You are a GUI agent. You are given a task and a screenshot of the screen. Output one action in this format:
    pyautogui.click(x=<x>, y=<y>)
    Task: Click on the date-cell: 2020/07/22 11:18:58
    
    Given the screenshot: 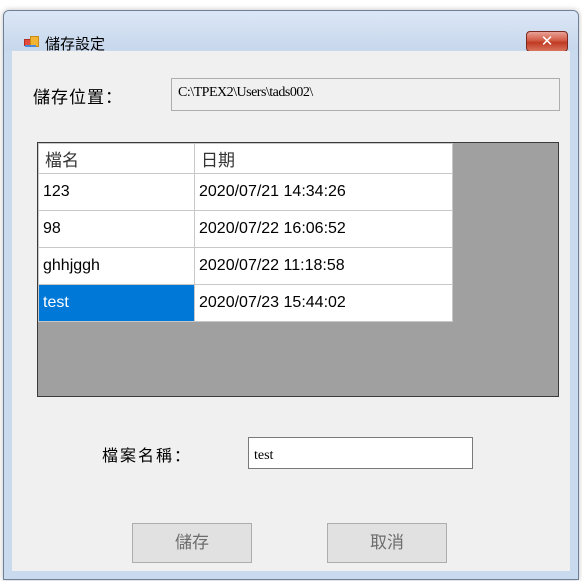 What is the action you would take?
    pyautogui.click(x=323, y=266)
    